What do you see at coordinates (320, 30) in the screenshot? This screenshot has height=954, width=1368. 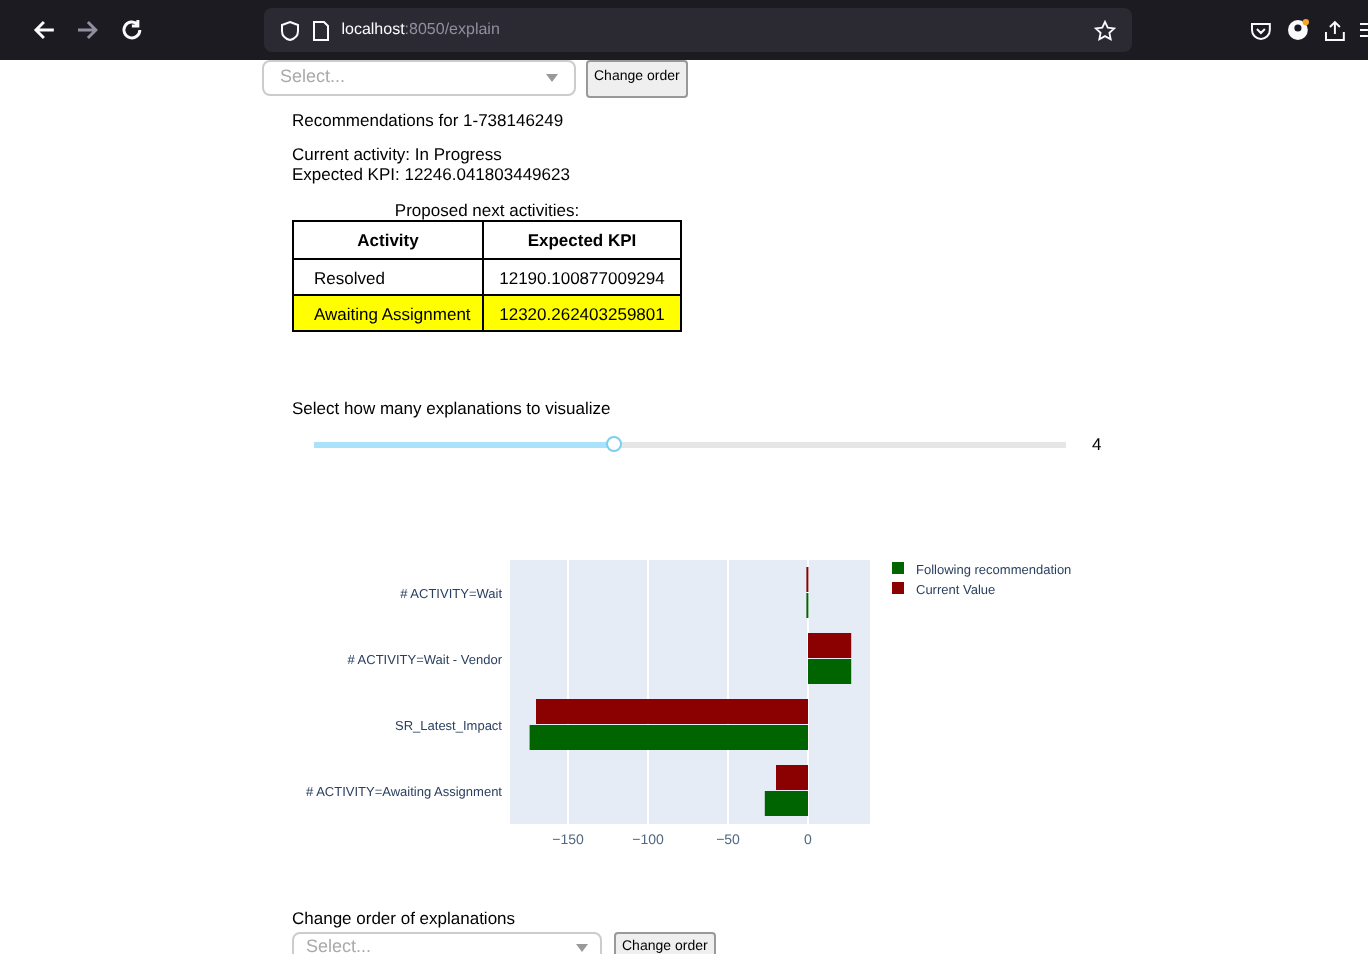 I see `page-icon` at bounding box center [320, 30].